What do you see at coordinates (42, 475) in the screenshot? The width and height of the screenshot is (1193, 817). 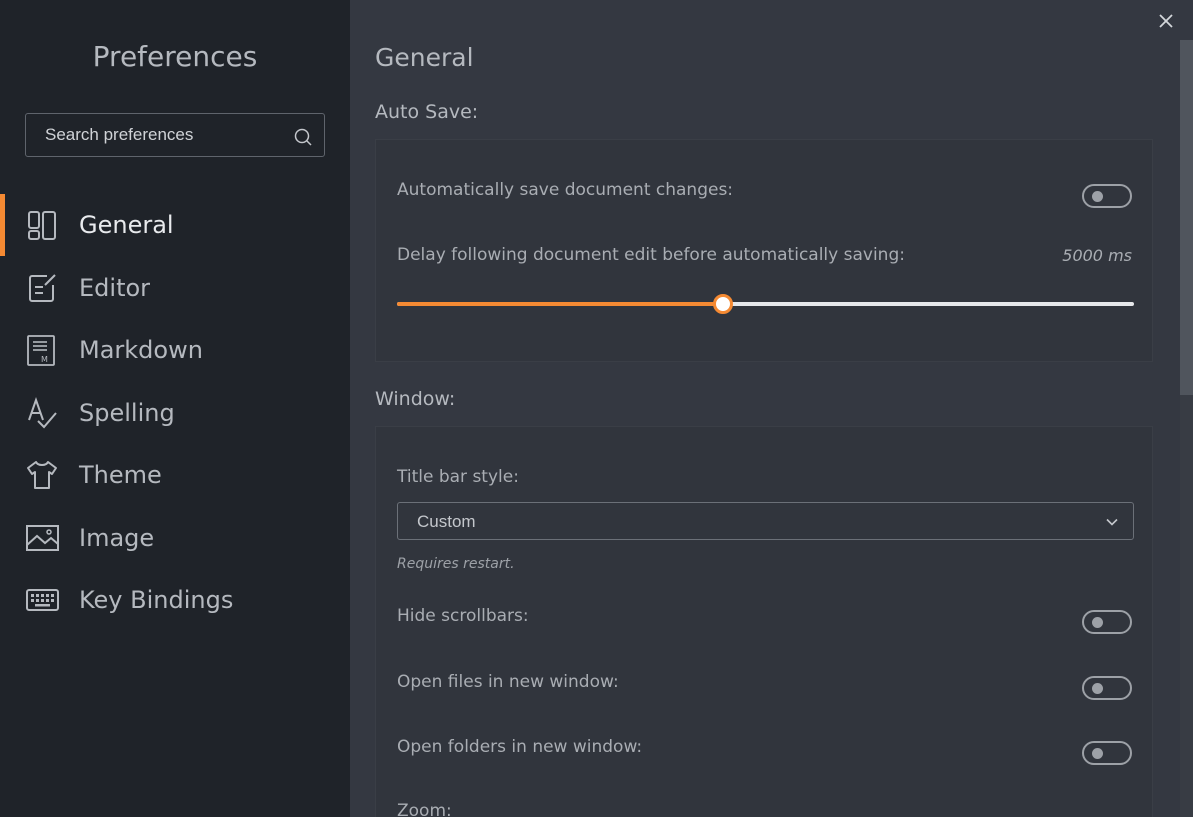 I see `theme-icon` at bounding box center [42, 475].